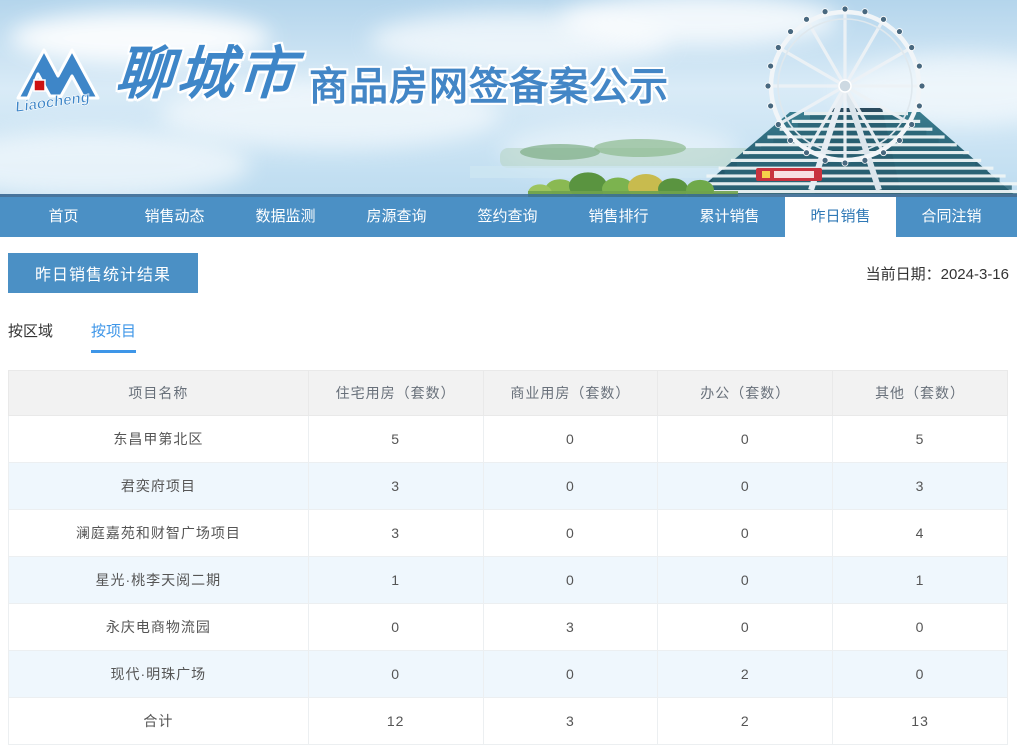 The image size is (1017, 745). Describe the element at coordinates (618, 217) in the screenshot. I see `nav-item-5: 销售排行` at that location.